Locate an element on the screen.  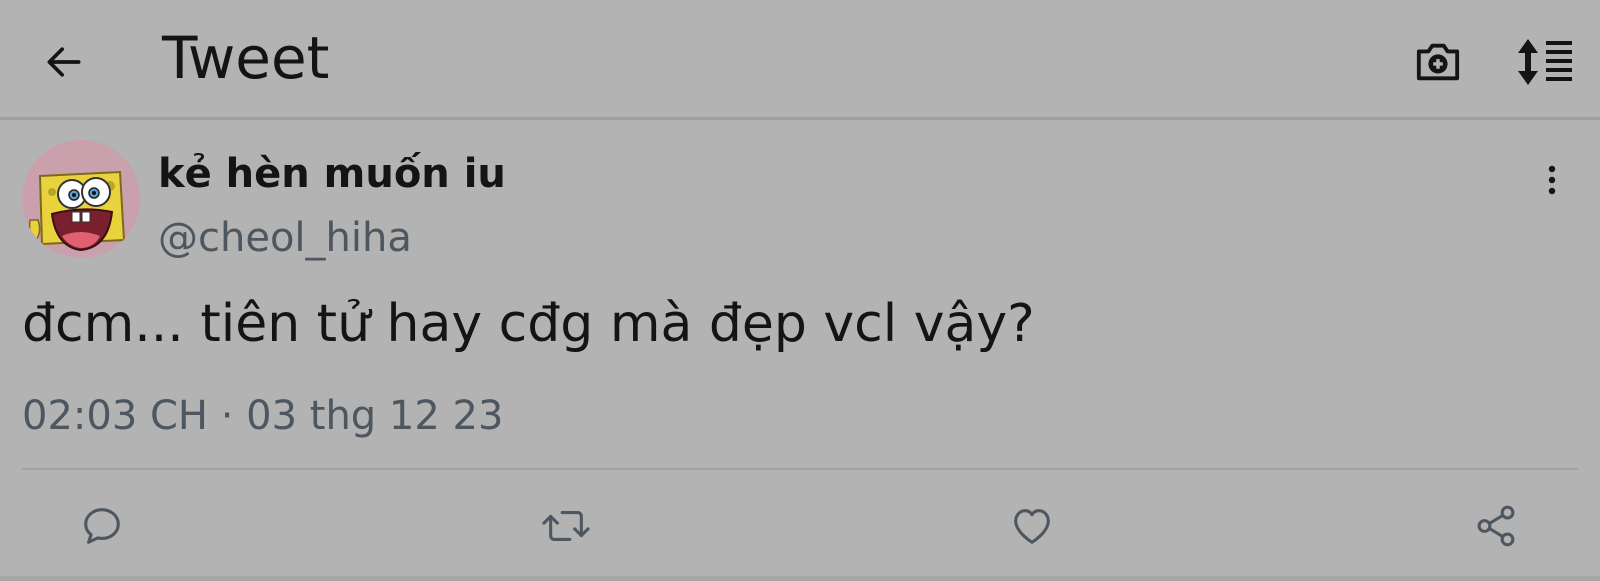
retweet-button is located at coordinates (566, 526).